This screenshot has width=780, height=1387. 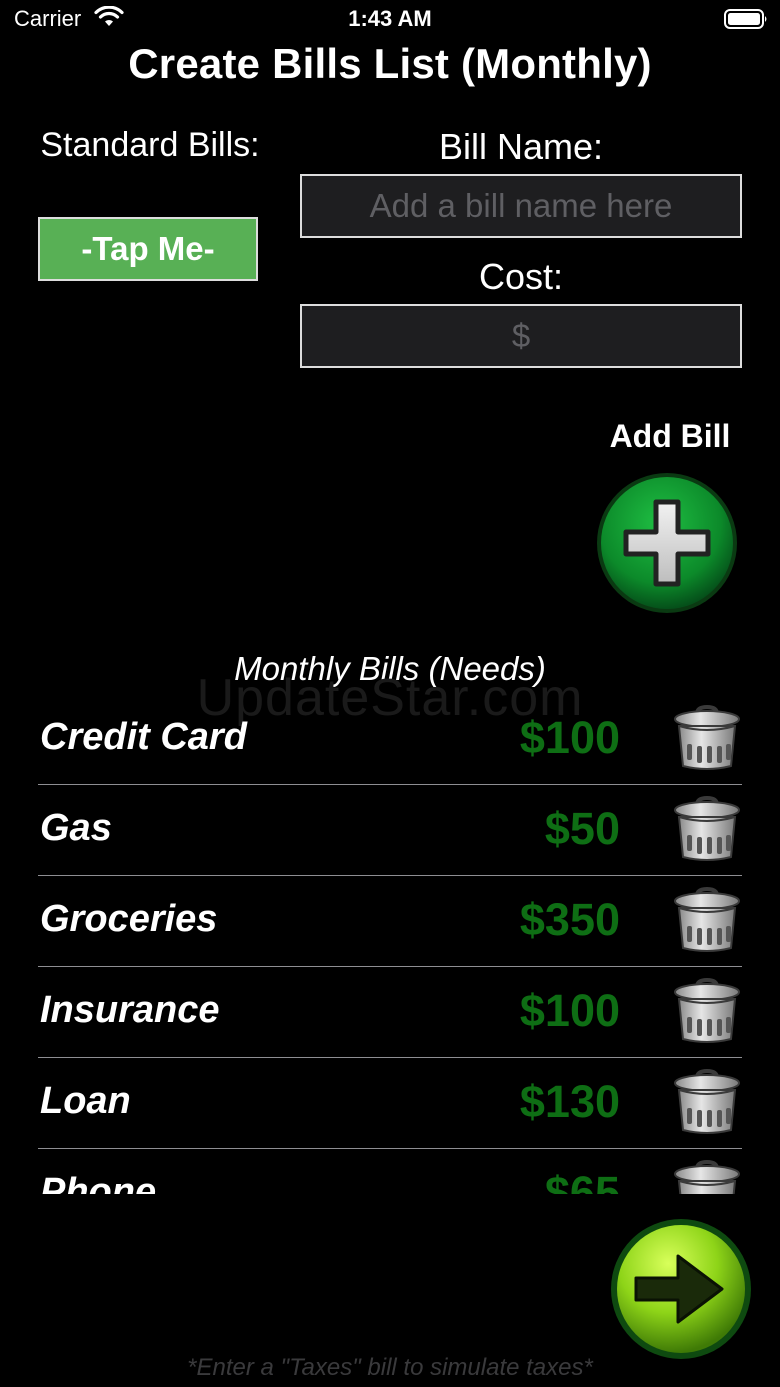 I want to click on bill-cost: $65, so click(x=582, y=1180).